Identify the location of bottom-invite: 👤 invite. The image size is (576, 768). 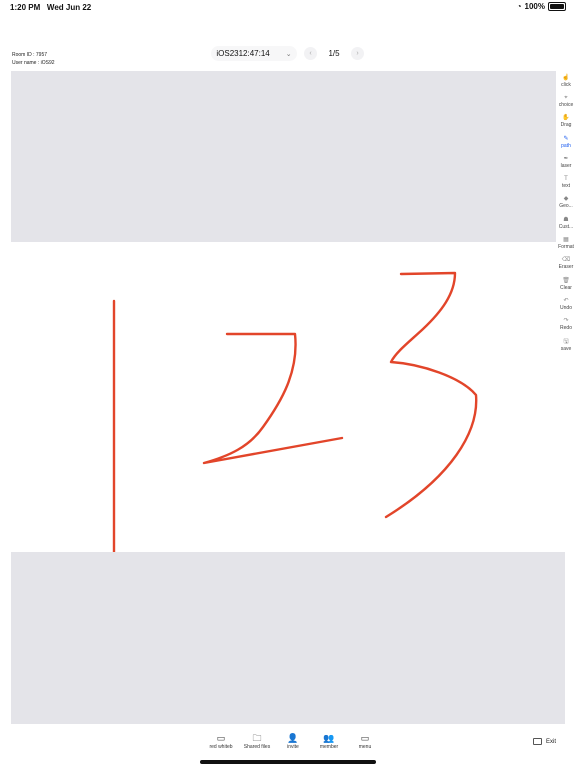
(293, 741).